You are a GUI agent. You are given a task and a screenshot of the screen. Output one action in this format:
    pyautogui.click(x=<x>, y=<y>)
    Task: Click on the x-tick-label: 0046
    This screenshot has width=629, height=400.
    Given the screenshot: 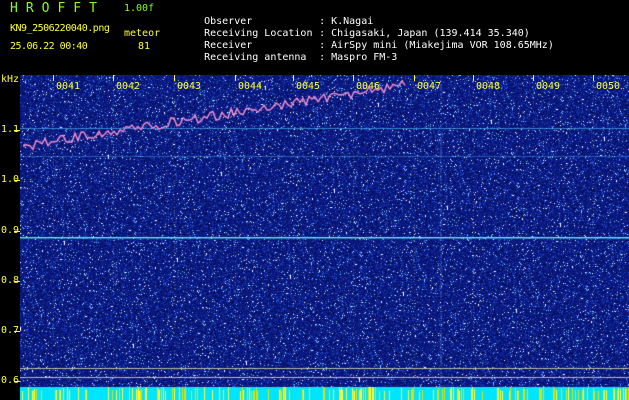 What is the action you would take?
    pyautogui.click(x=368, y=86)
    